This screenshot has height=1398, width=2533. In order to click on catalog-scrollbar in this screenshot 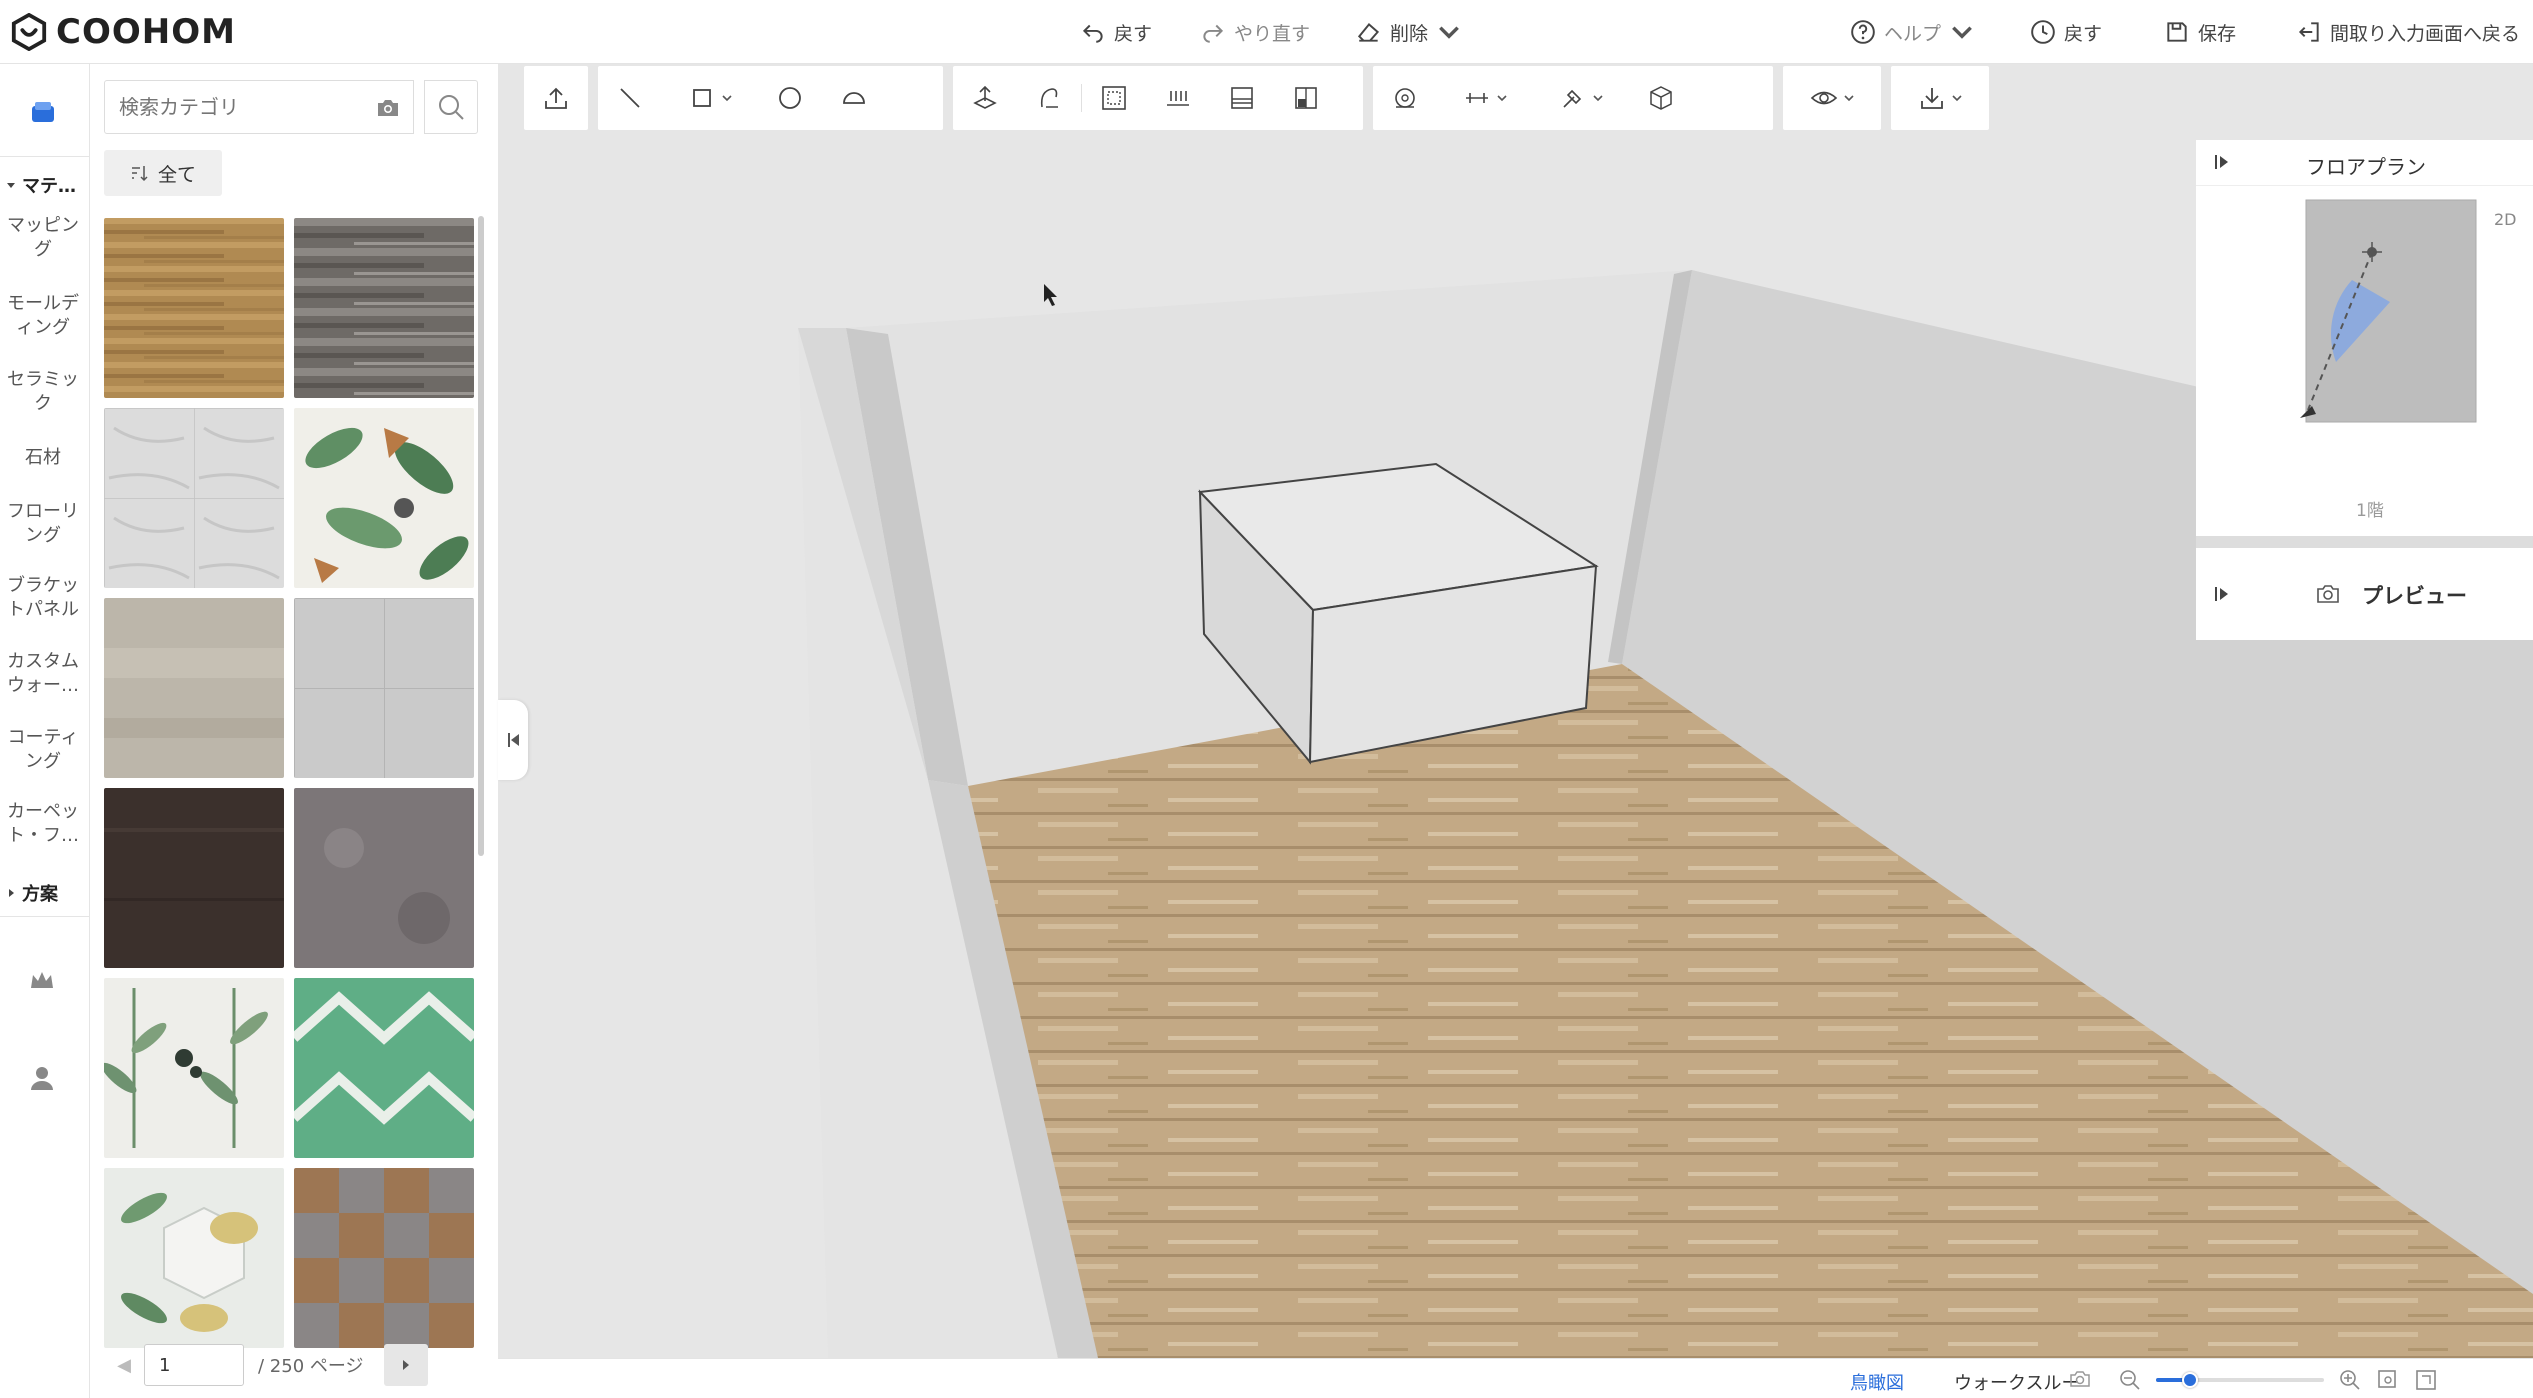, I will do `click(481, 536)`.